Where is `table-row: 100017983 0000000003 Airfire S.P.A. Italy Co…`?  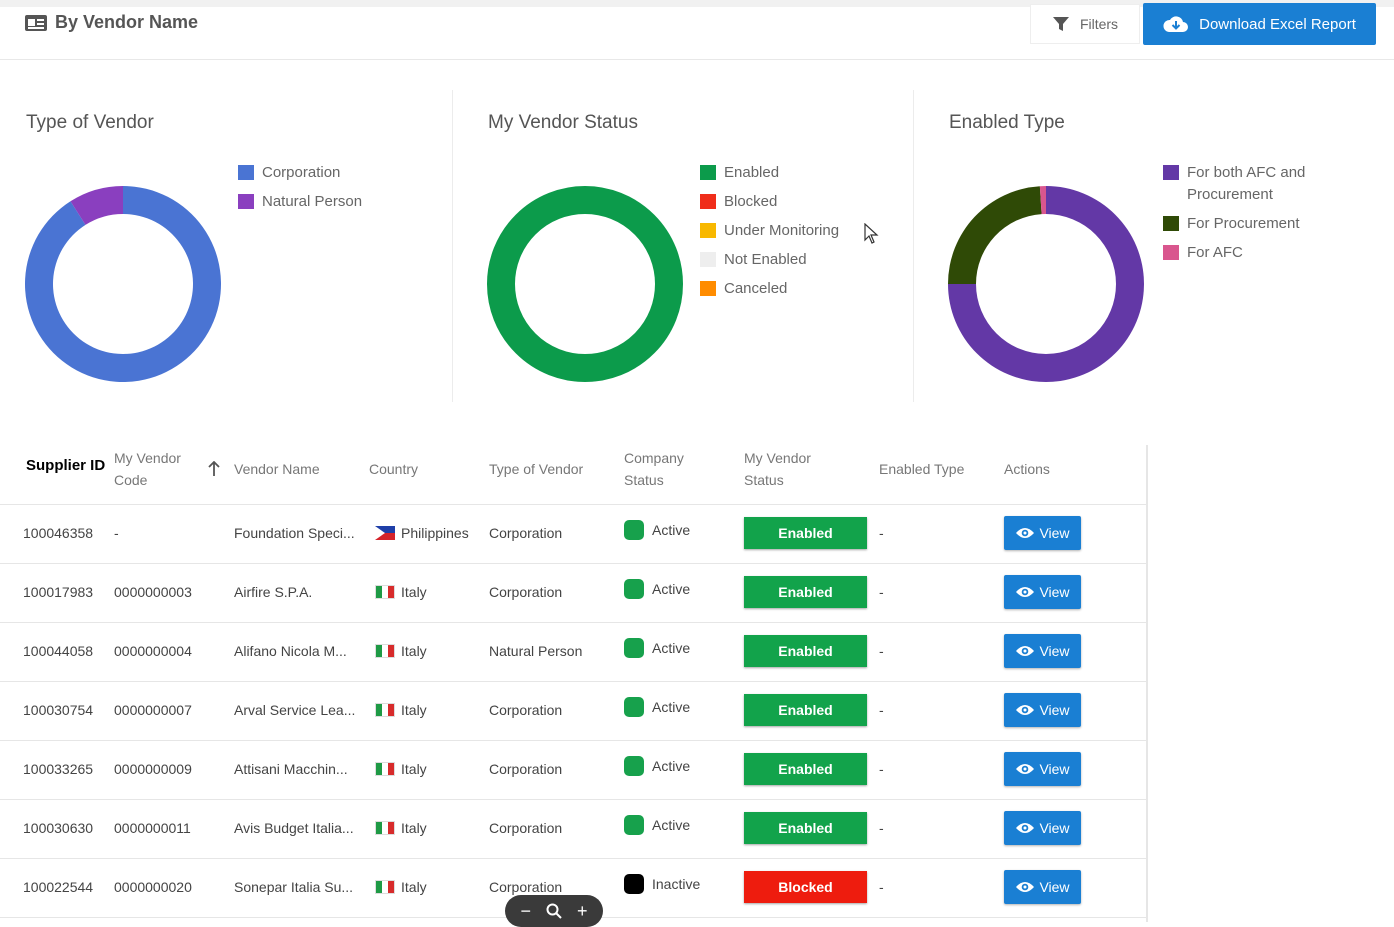
table-row: 100017983 0000000003 Airfire S.P.A. Italy Co… is located at coordinates (573, 593).